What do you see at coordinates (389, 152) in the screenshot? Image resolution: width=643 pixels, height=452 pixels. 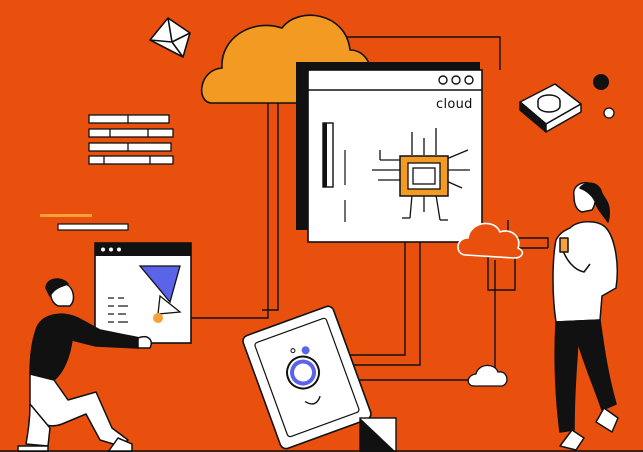 I see `cloud-window` at bounding box center [389, 152].